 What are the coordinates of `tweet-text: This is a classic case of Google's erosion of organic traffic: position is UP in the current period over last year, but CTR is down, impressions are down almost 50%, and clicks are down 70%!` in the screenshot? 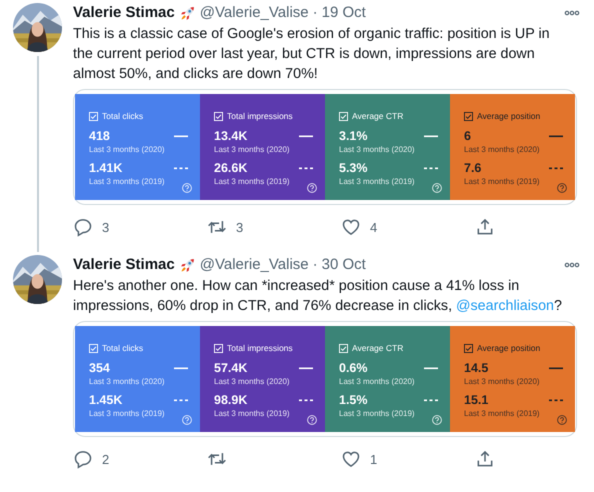 It's located at (312, 54).